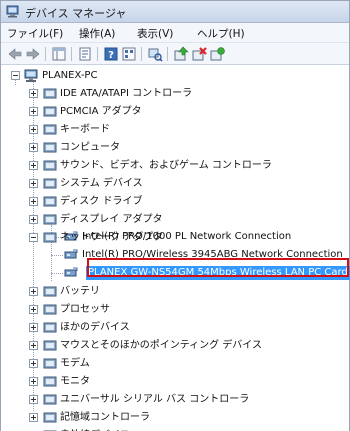 The image size is (350, 431). I want to click on modem-icon, so click(50, 363).